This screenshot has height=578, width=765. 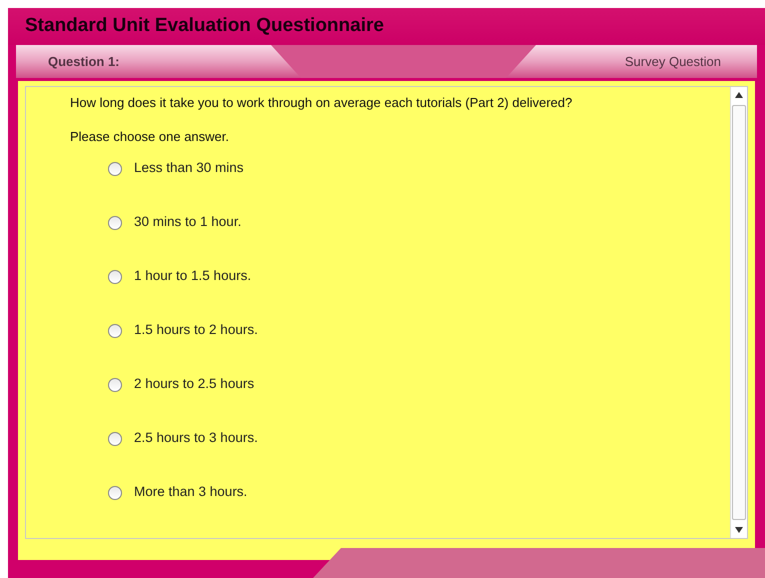 What do you see at coordinates (150, 137) in the screenshot?
I see `instruction-text: Please choose one answer.` at bounding box center [150, 137].